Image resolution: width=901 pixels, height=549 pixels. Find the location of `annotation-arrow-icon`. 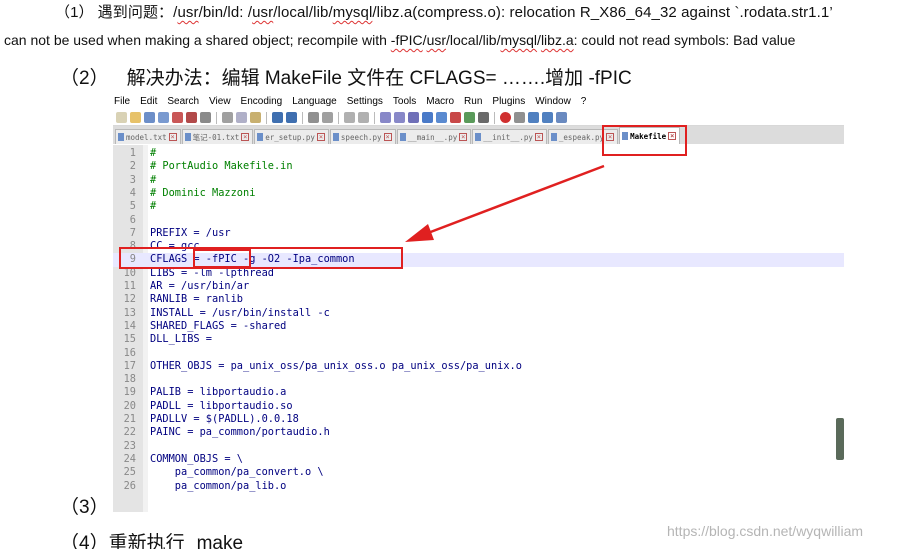

annotation-arrow-icon is located at coordinates (505, 203).